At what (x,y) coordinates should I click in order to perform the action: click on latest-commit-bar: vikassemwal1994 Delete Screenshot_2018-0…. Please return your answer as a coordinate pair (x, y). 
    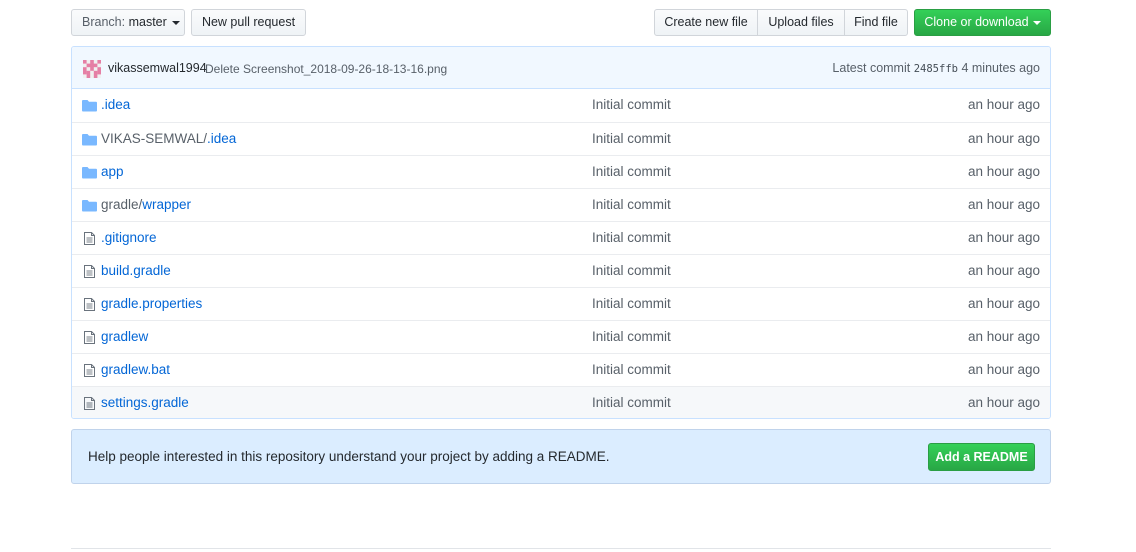
    Looking at the image, I should click on (561, 68).